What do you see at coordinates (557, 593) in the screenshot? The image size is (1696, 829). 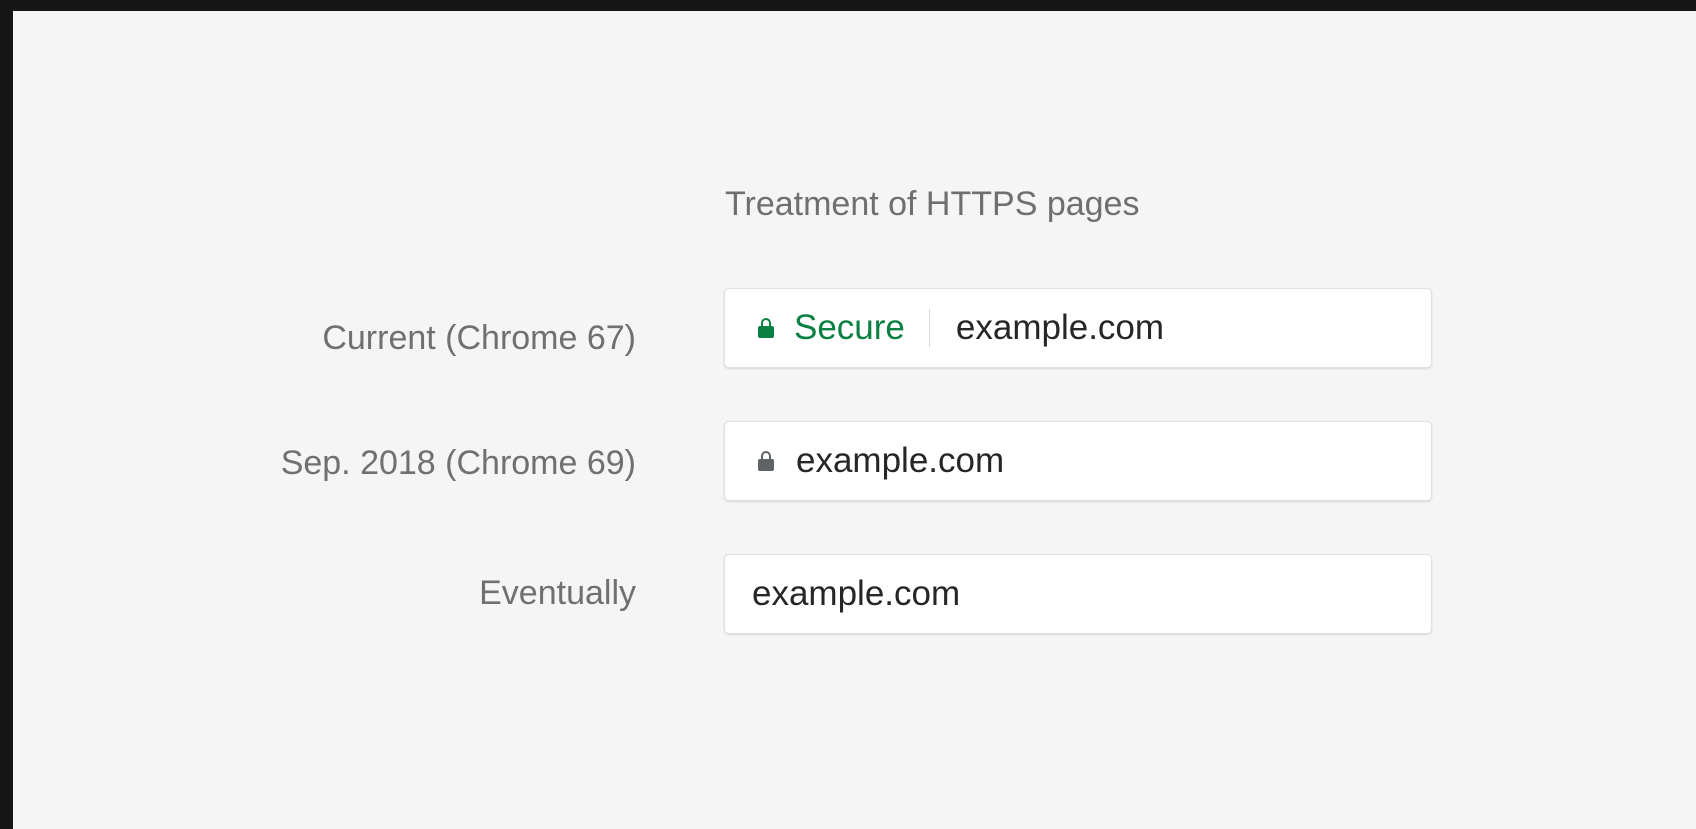 I see `row-label-eventually: Eventually` at bounding box center [557, 593].